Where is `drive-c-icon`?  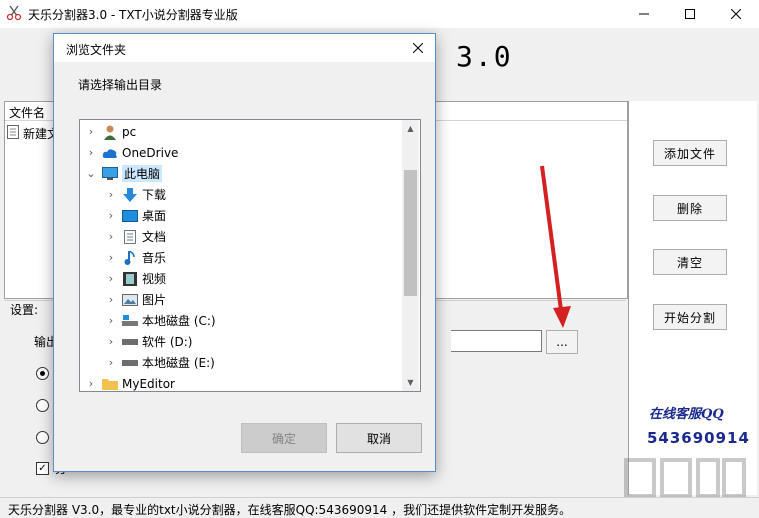 drive-c-icon is located at coordinates (130, 321).